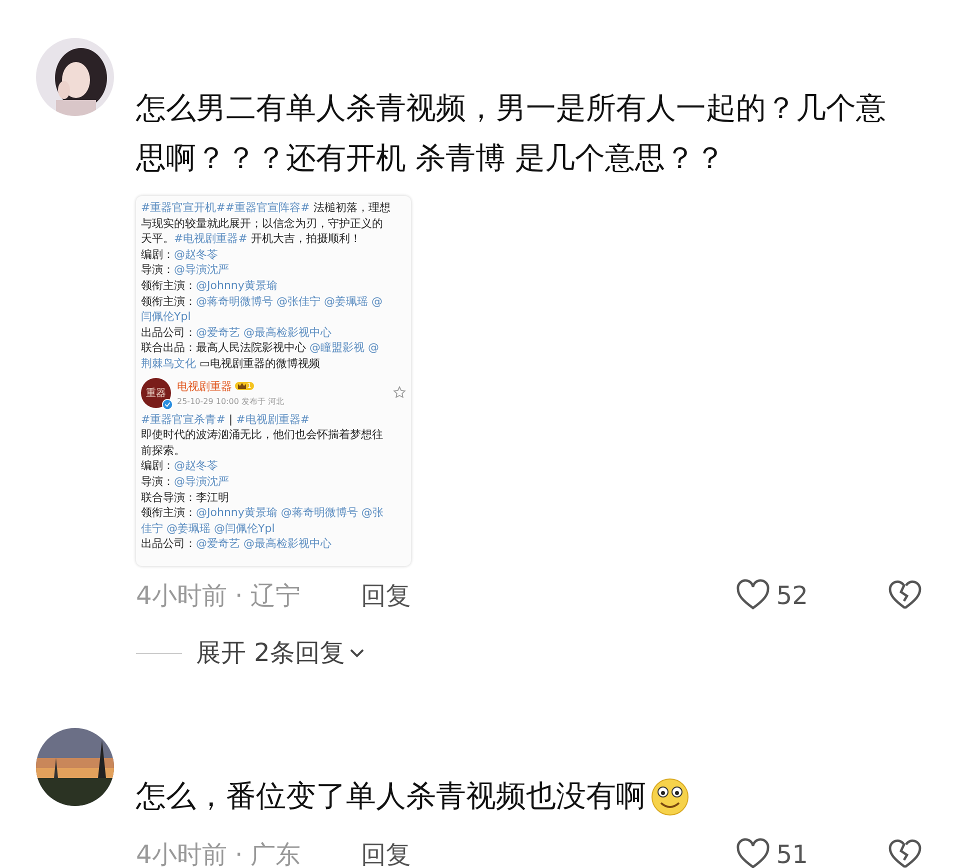 The height and width of the screenshot is (868, 960). Describe the element at coordinates (167, 404) in the screenshot. I see `verified-icon` at that location.